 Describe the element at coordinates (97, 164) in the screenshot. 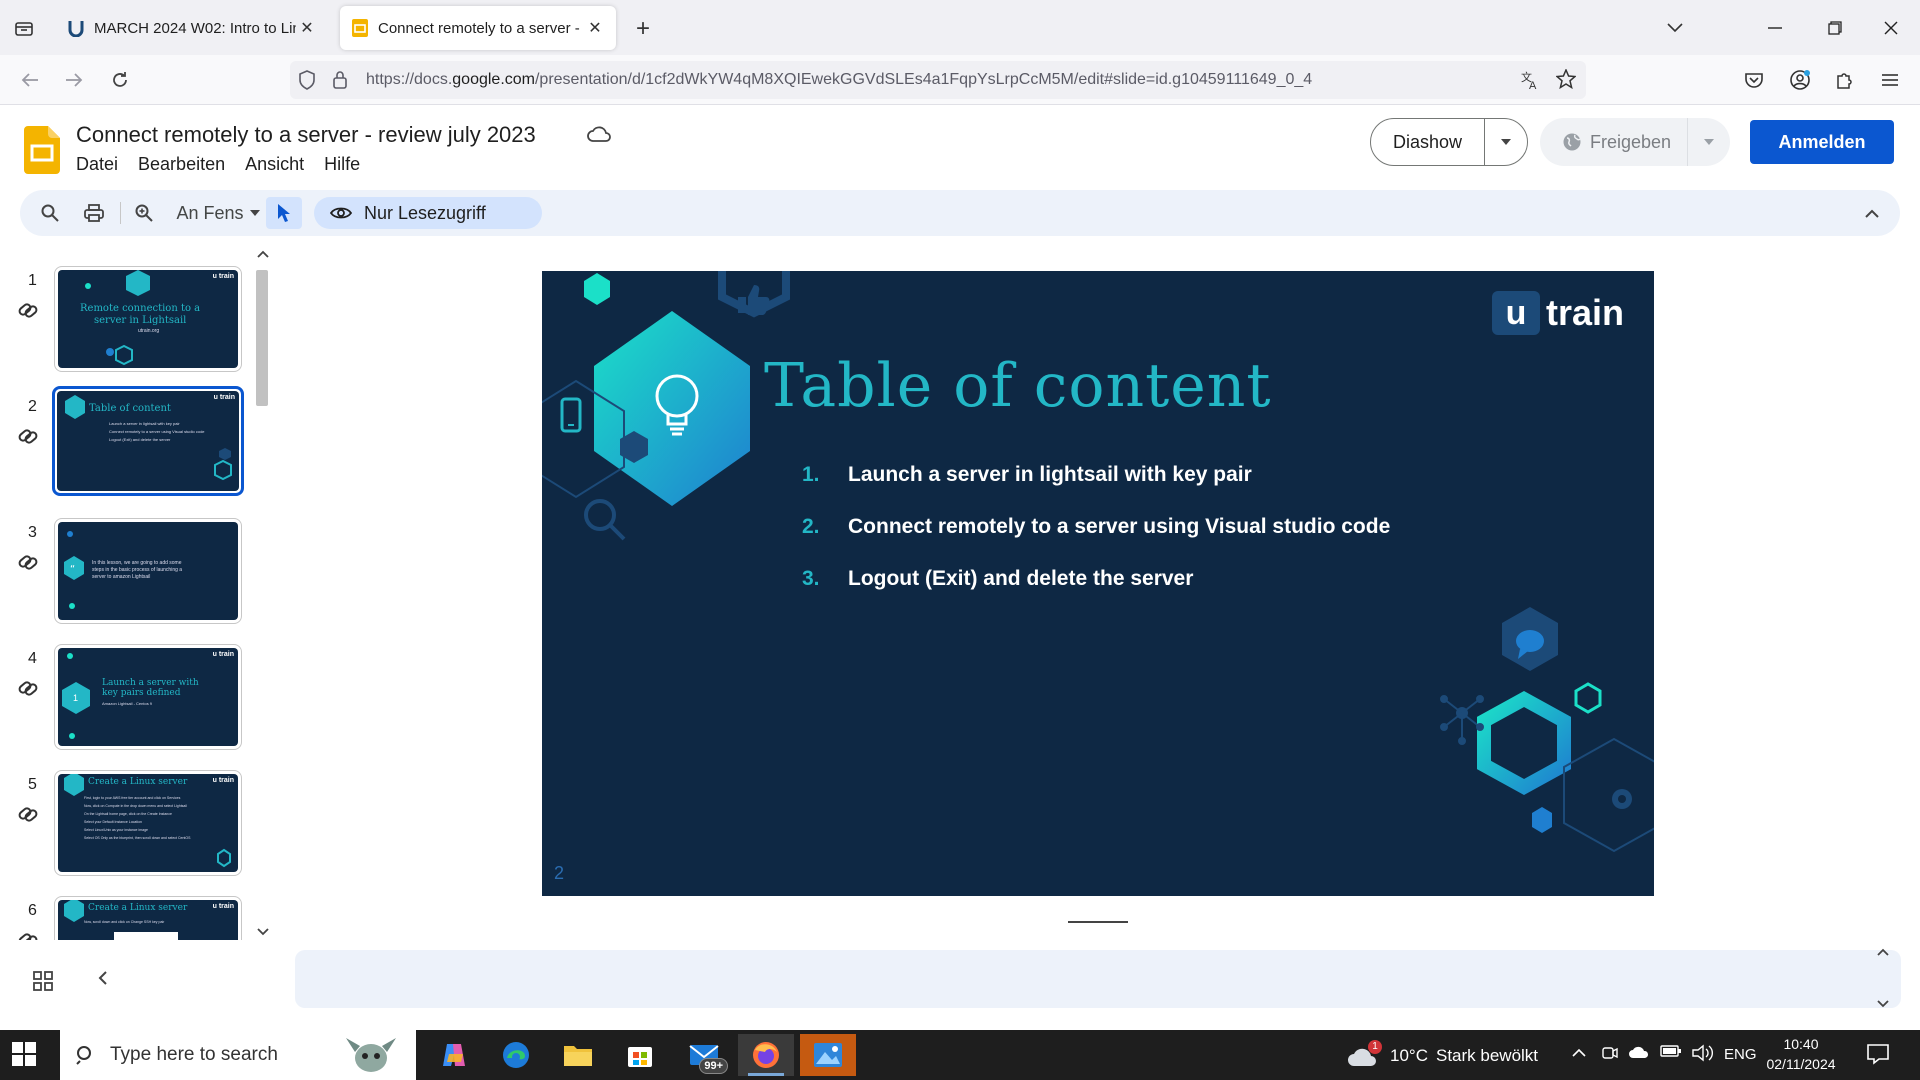

I see `menu-datei: Datei` at that location.